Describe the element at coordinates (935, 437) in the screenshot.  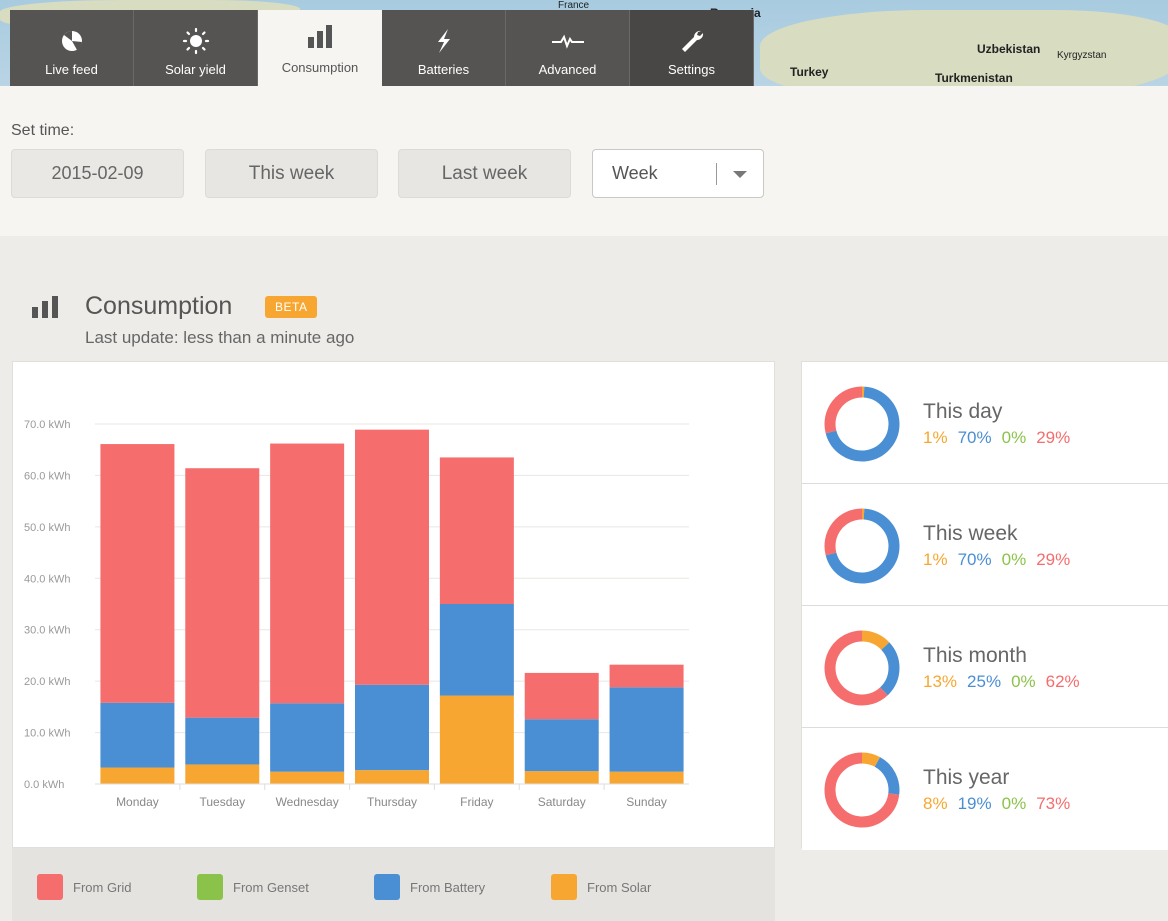
I see `solar-percent: 1%` at that location.